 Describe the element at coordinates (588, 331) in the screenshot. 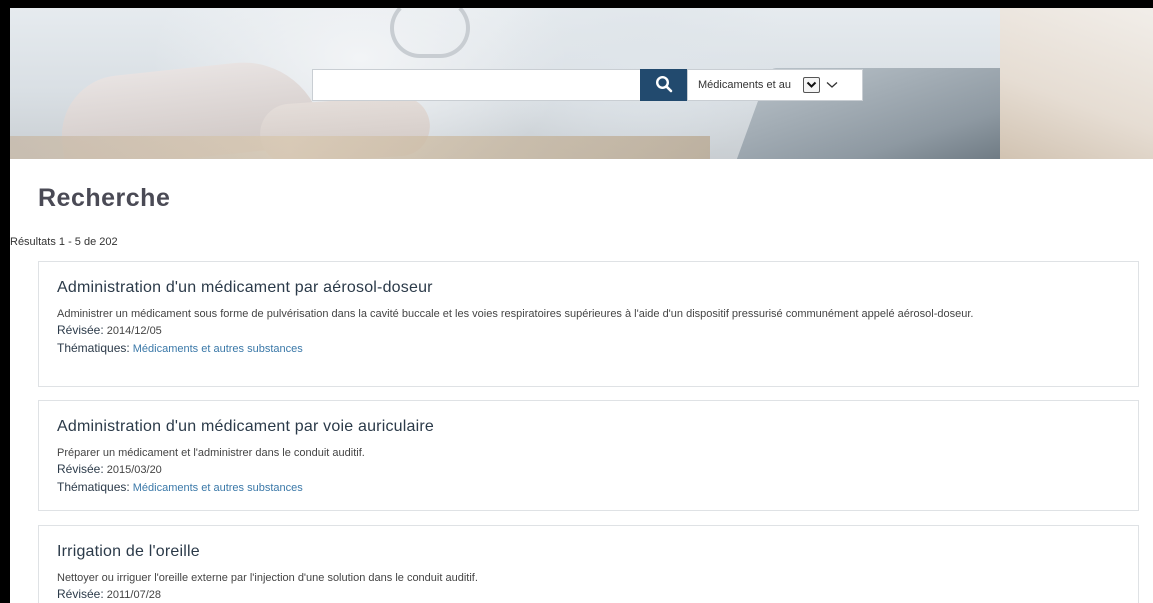

I see `result-revised: Révisée: 2014/12/05` at that location.